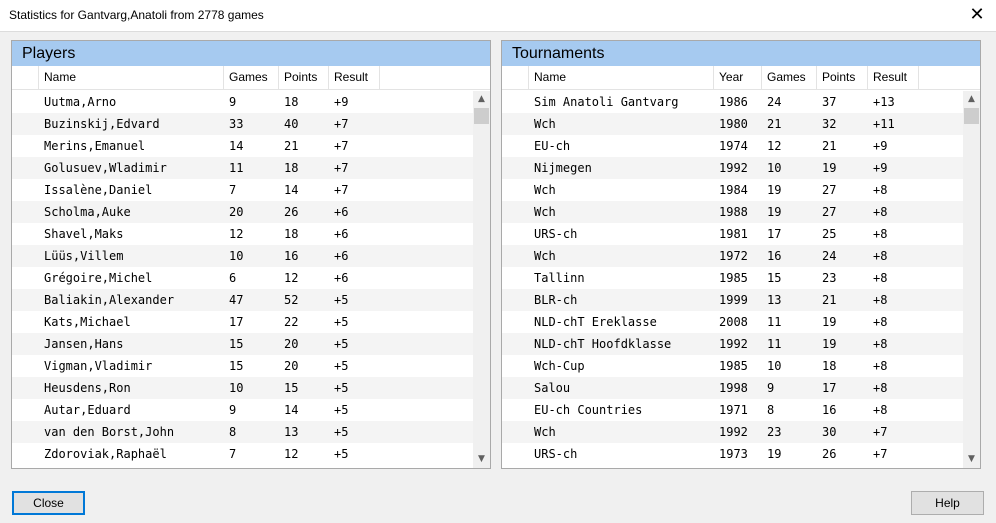 This screenshot has width=996, height=523. What do you see at coordinates (732, 256) in the screenshot?
I see `table-row: Wch 1972 16 24 +8` at bounding box center [732, 256].